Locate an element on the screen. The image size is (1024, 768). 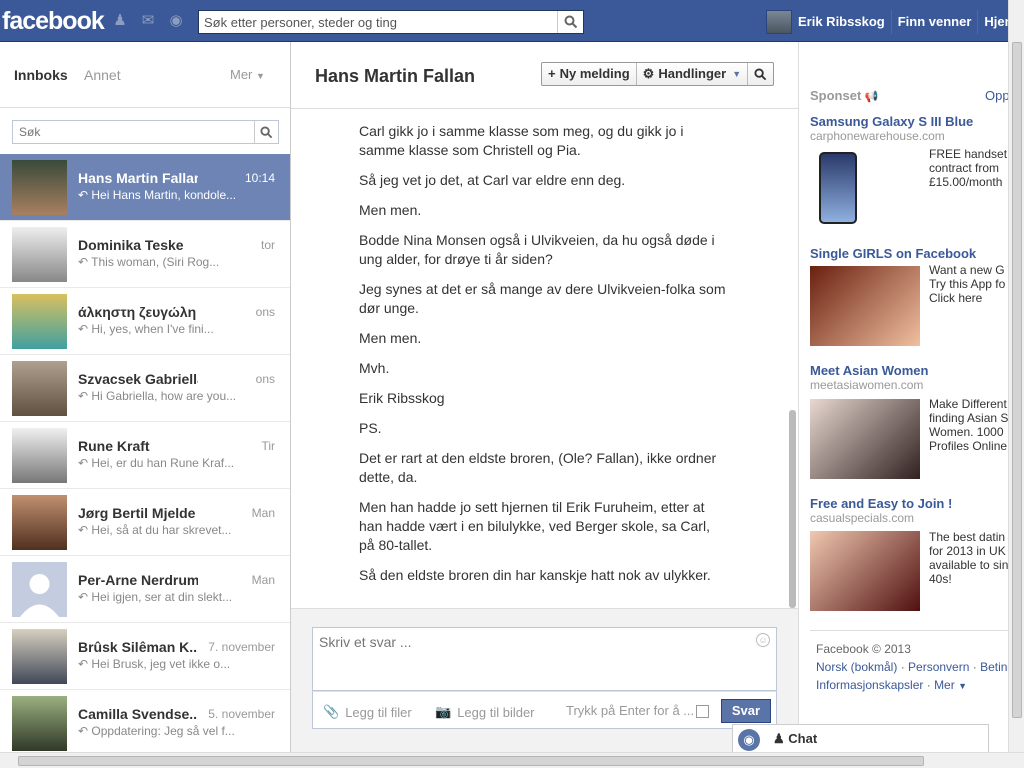
ad-text-line: Click here is located at coordinates (956, 298).